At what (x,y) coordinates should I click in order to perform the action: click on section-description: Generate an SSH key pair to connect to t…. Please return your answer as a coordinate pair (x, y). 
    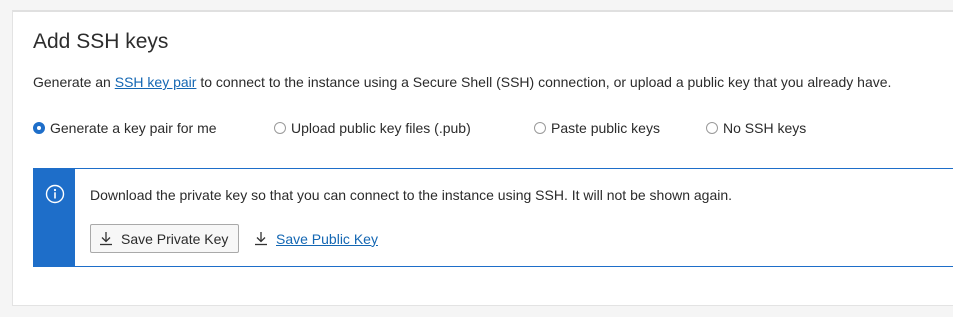
    Looking at the image, I should click on (462, 82).